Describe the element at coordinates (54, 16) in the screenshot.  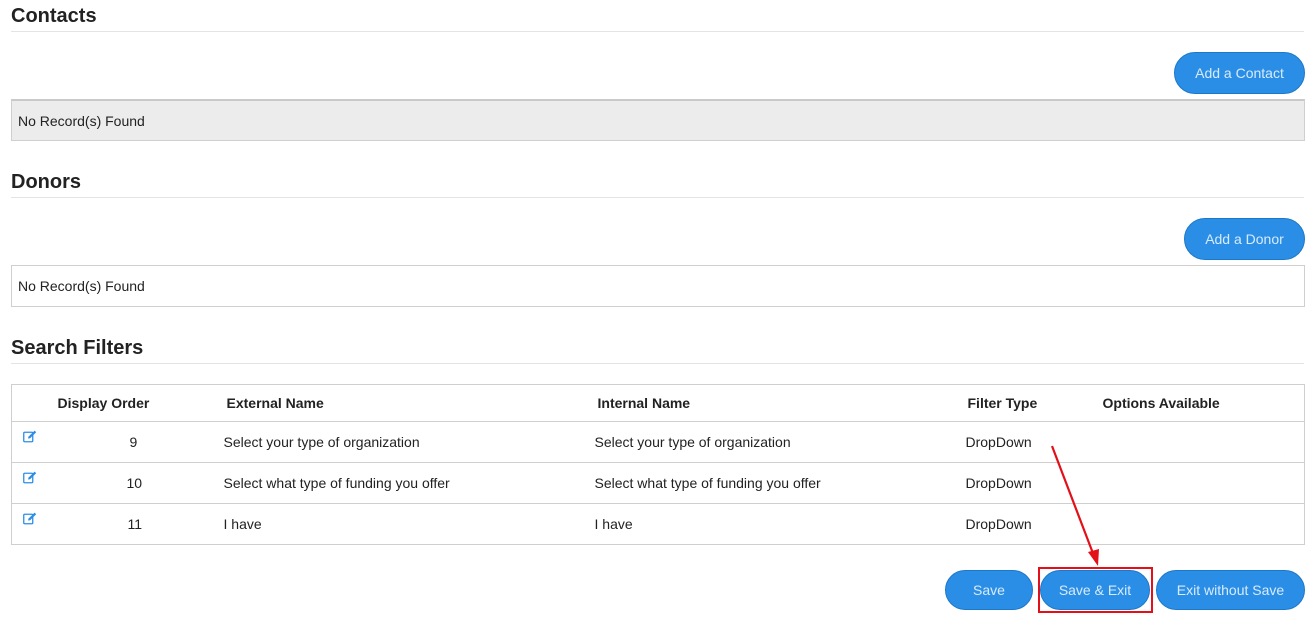
I see `contacts-title: Contacts` at that location.